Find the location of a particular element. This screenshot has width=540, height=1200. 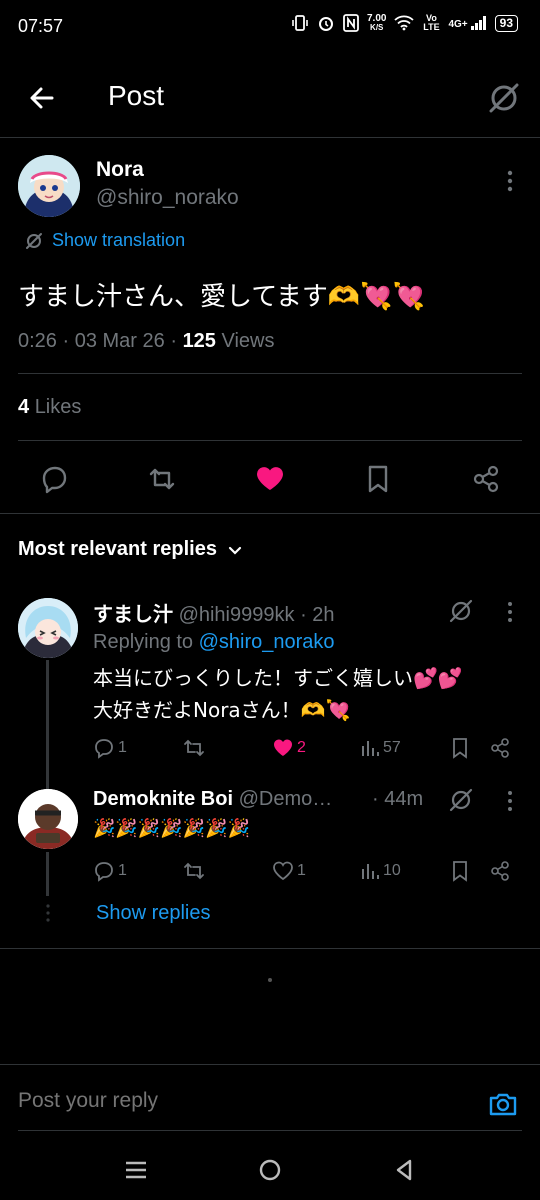

chevron-down-icon is located at coordinates (235, 550).